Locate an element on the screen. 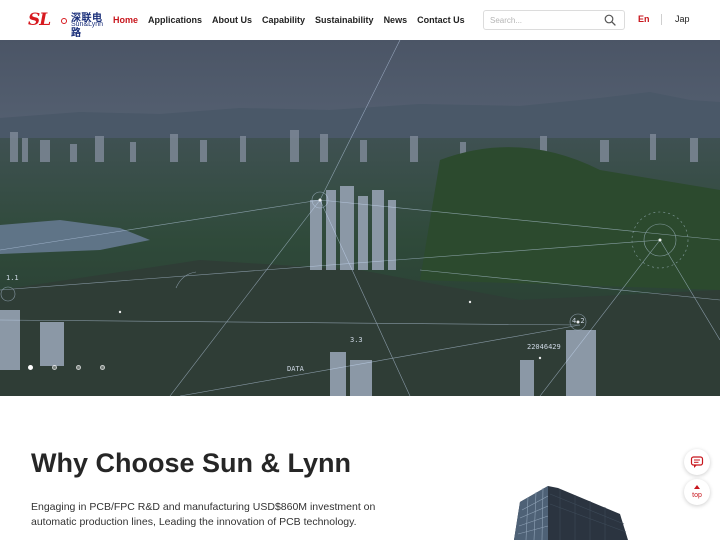 Image resolution: width=720 pixels, height=540 pixels. nav-capability: Capability is located at coordinates (283, 20).